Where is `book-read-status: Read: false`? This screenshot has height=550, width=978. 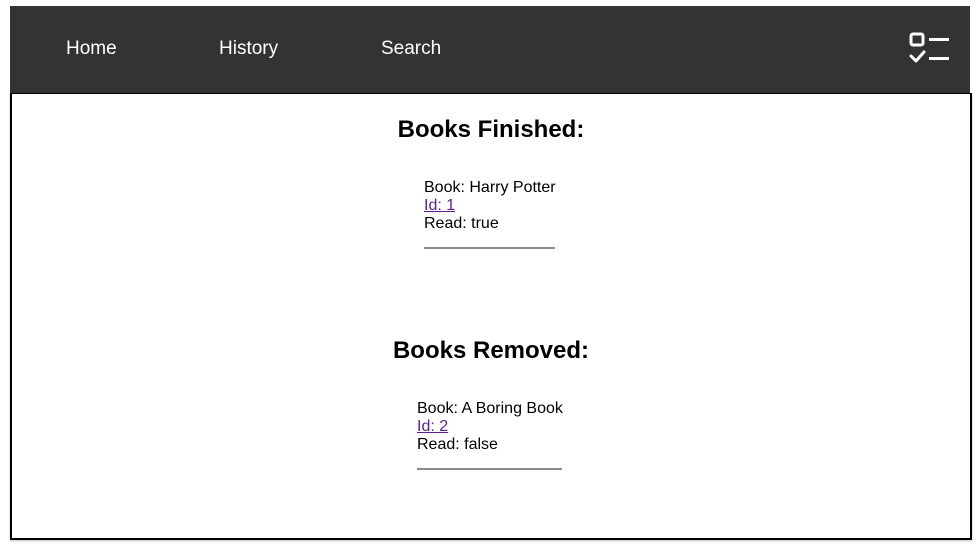
book-read-status: Read: false is located at coordinates (457, 444).